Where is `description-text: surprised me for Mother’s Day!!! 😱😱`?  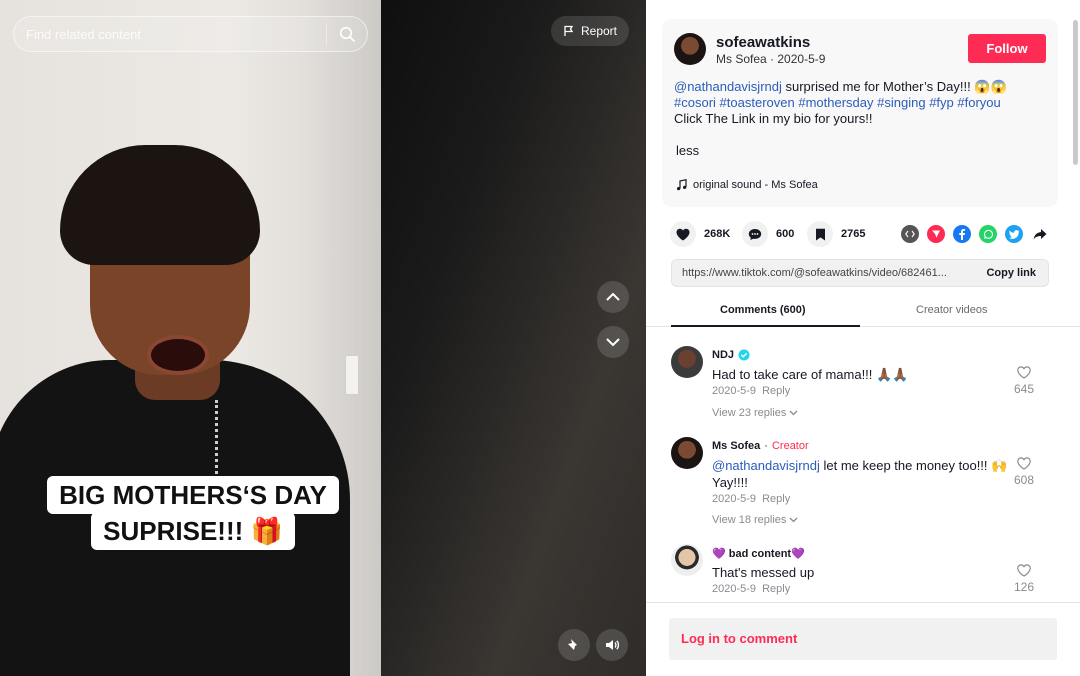
description-text: surprised me for Mother’s Day!!! 😱😱 is located at coordinates (894, 86).